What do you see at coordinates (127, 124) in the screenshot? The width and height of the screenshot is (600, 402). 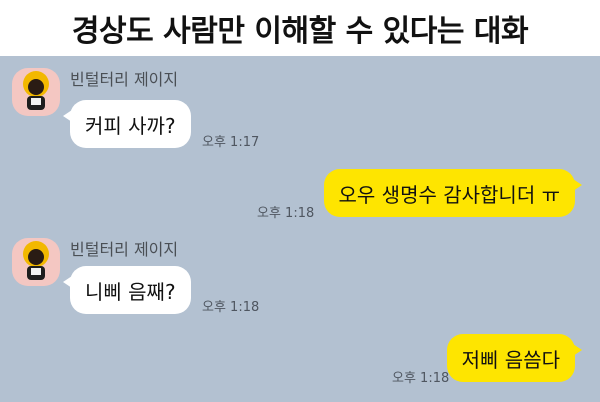 I see `message-bubble-incoming: 커피 사까?` at bounding box center [127, 124].